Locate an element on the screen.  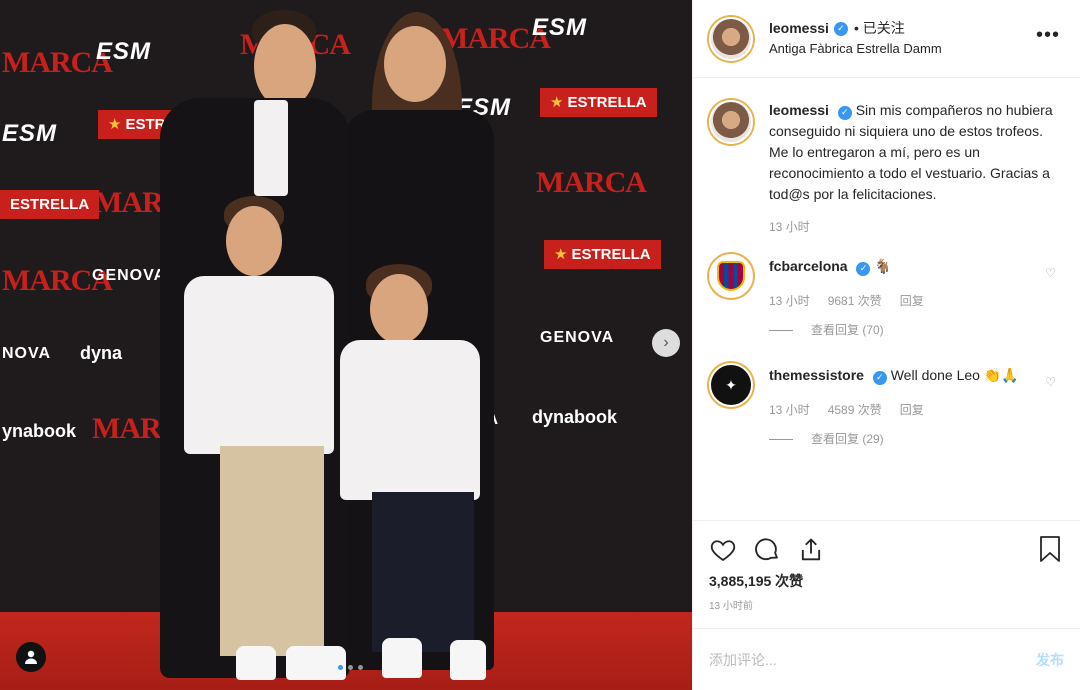
view-replies-button: 查看回复 (70) is located at coordinates (914, 330).